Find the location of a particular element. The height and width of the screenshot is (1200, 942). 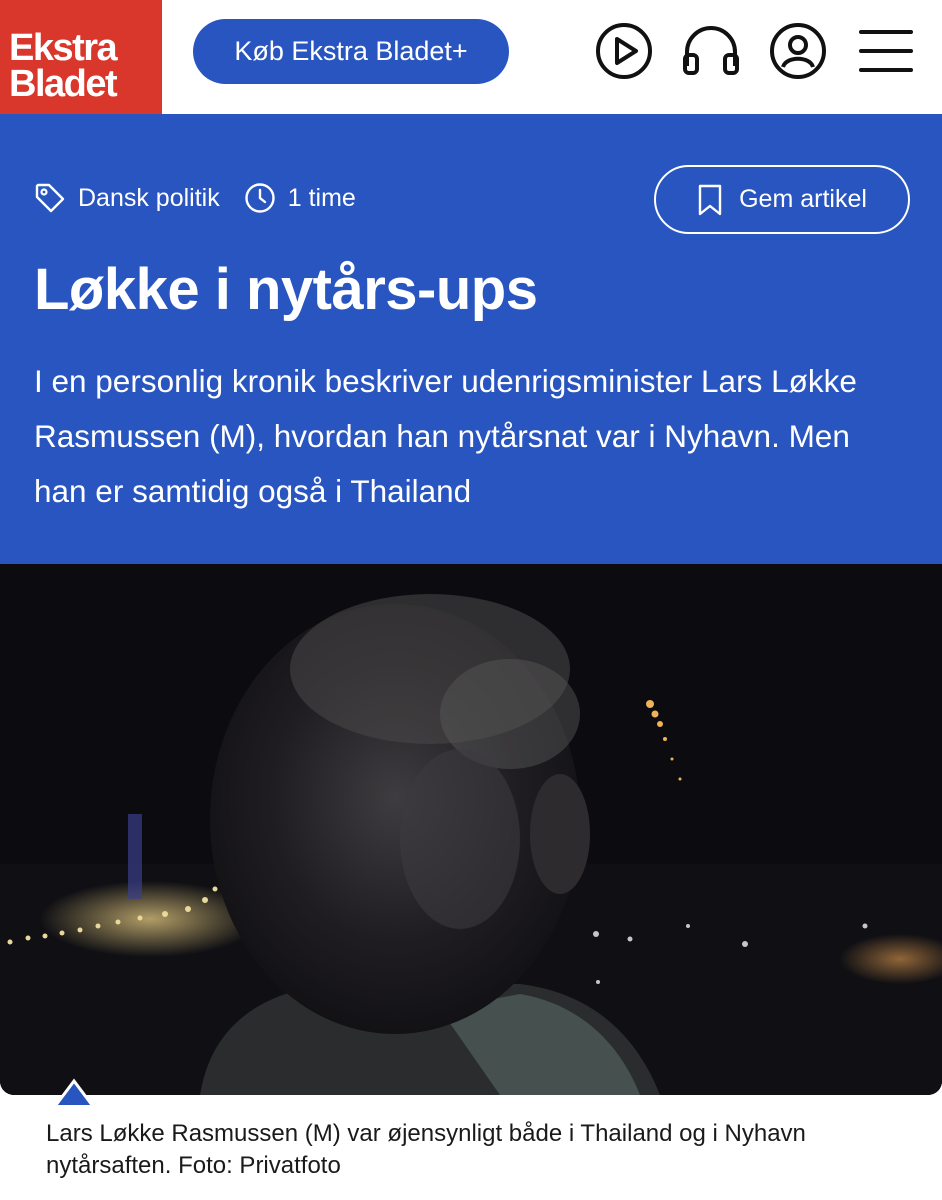

logo-text: Ekstra Bladet is located at coordinates (81, 57).